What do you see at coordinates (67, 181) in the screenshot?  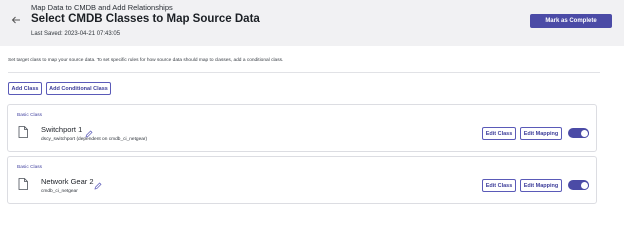 I see `class-name: Network Gear 2` at bounding box center [67, 181].